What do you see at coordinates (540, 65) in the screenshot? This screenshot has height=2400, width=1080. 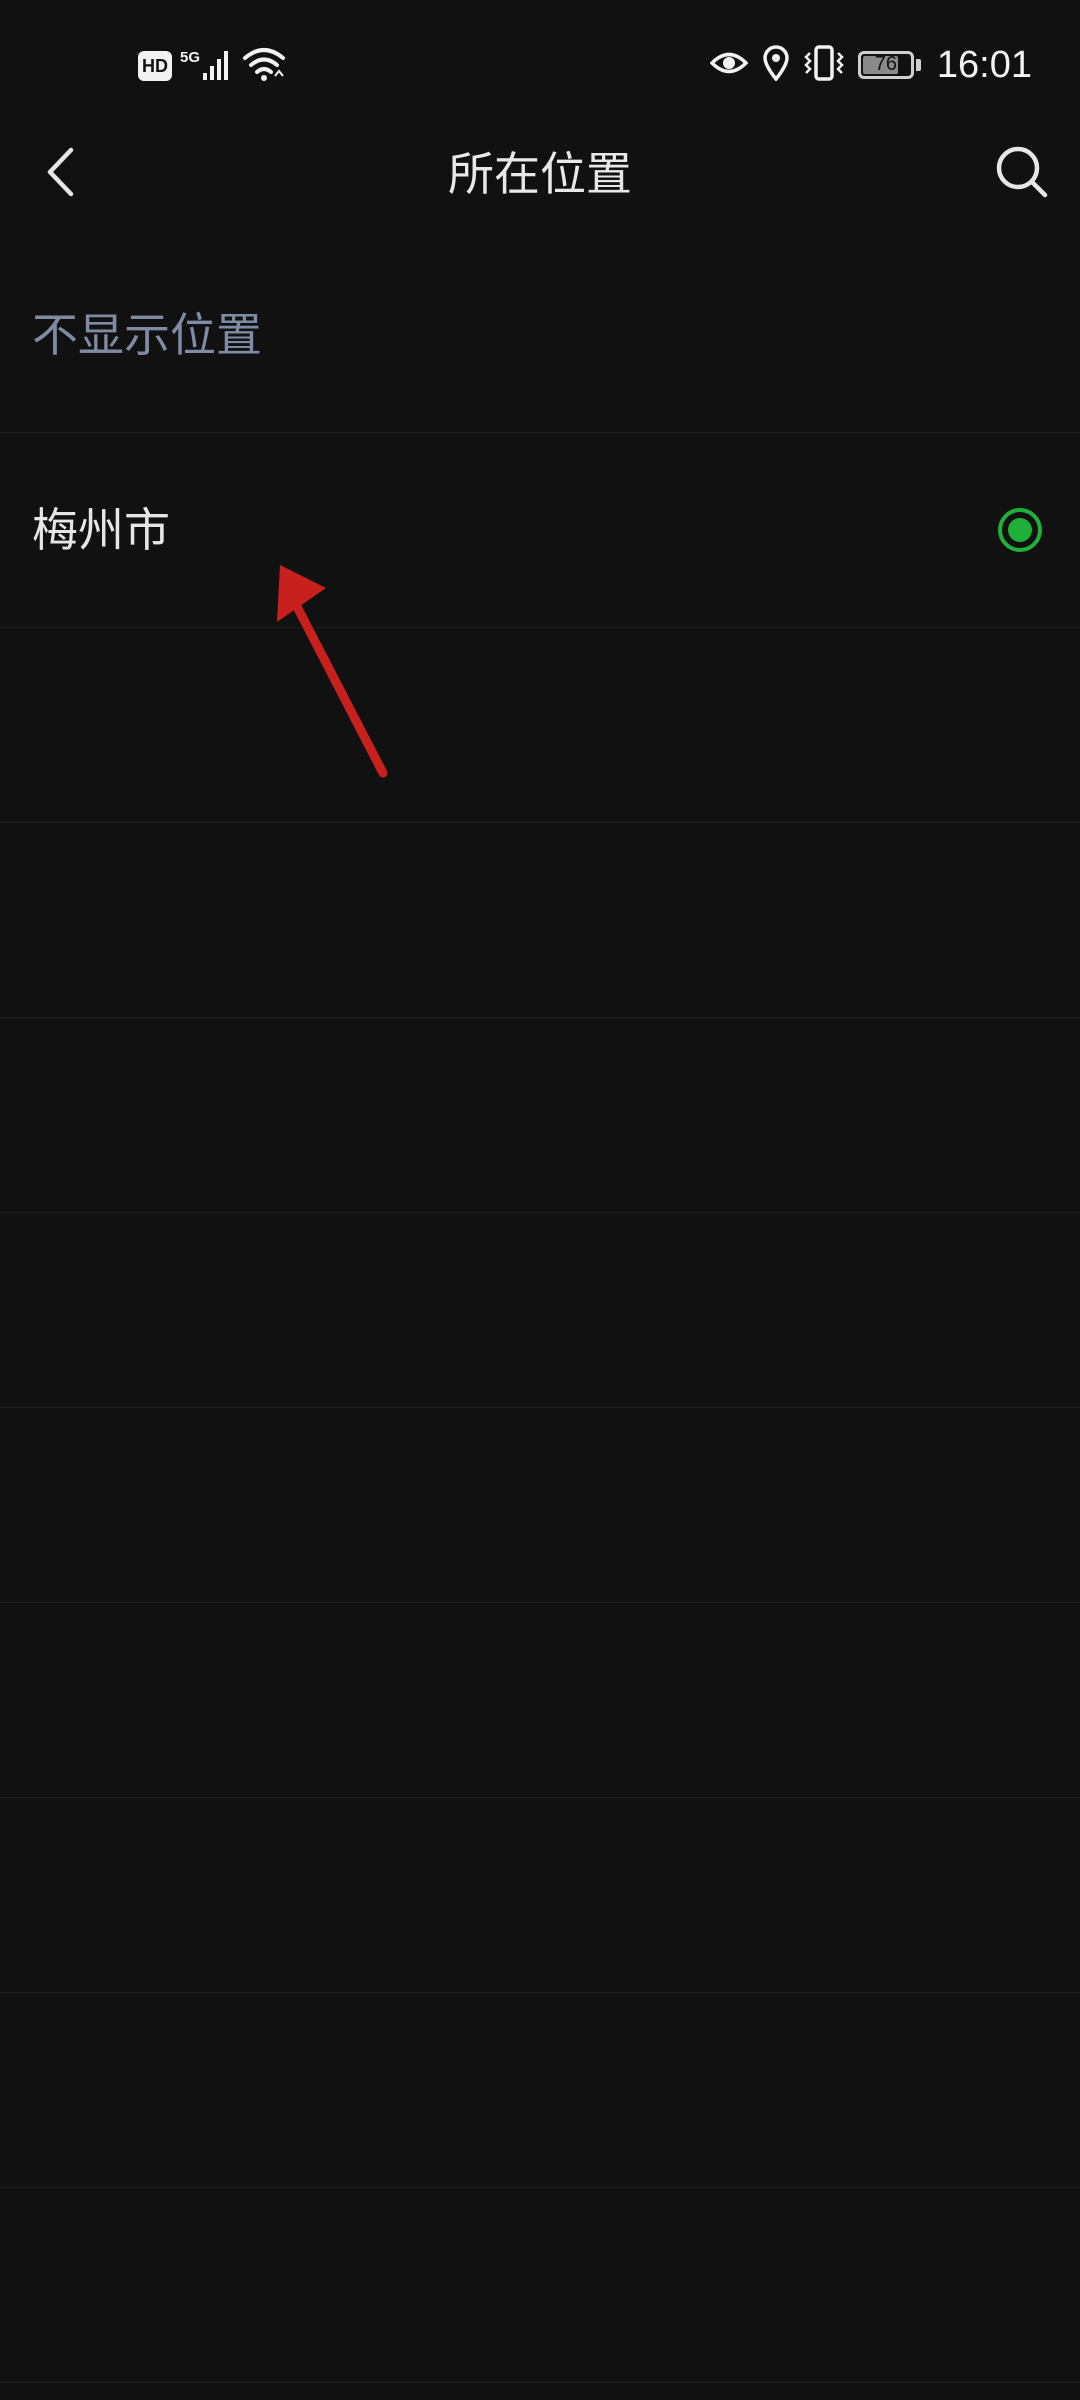 I see `status-bar: HD 5G 76 16:01` at bounding box center [540, 65].